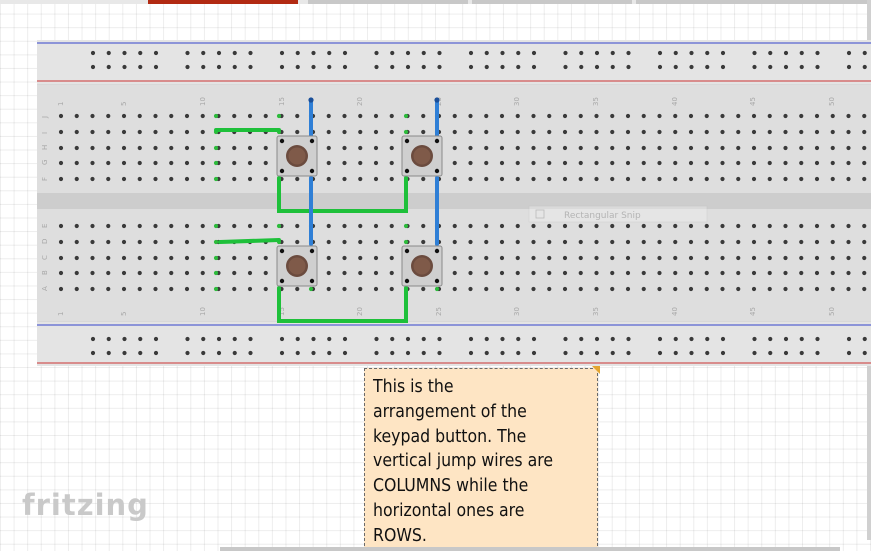 This screenshot has height=551, width=871. What do you see at coordinates (223, 2) in the screenshot?
I see `tab-active-indicator` at bounding box center [223, 2].